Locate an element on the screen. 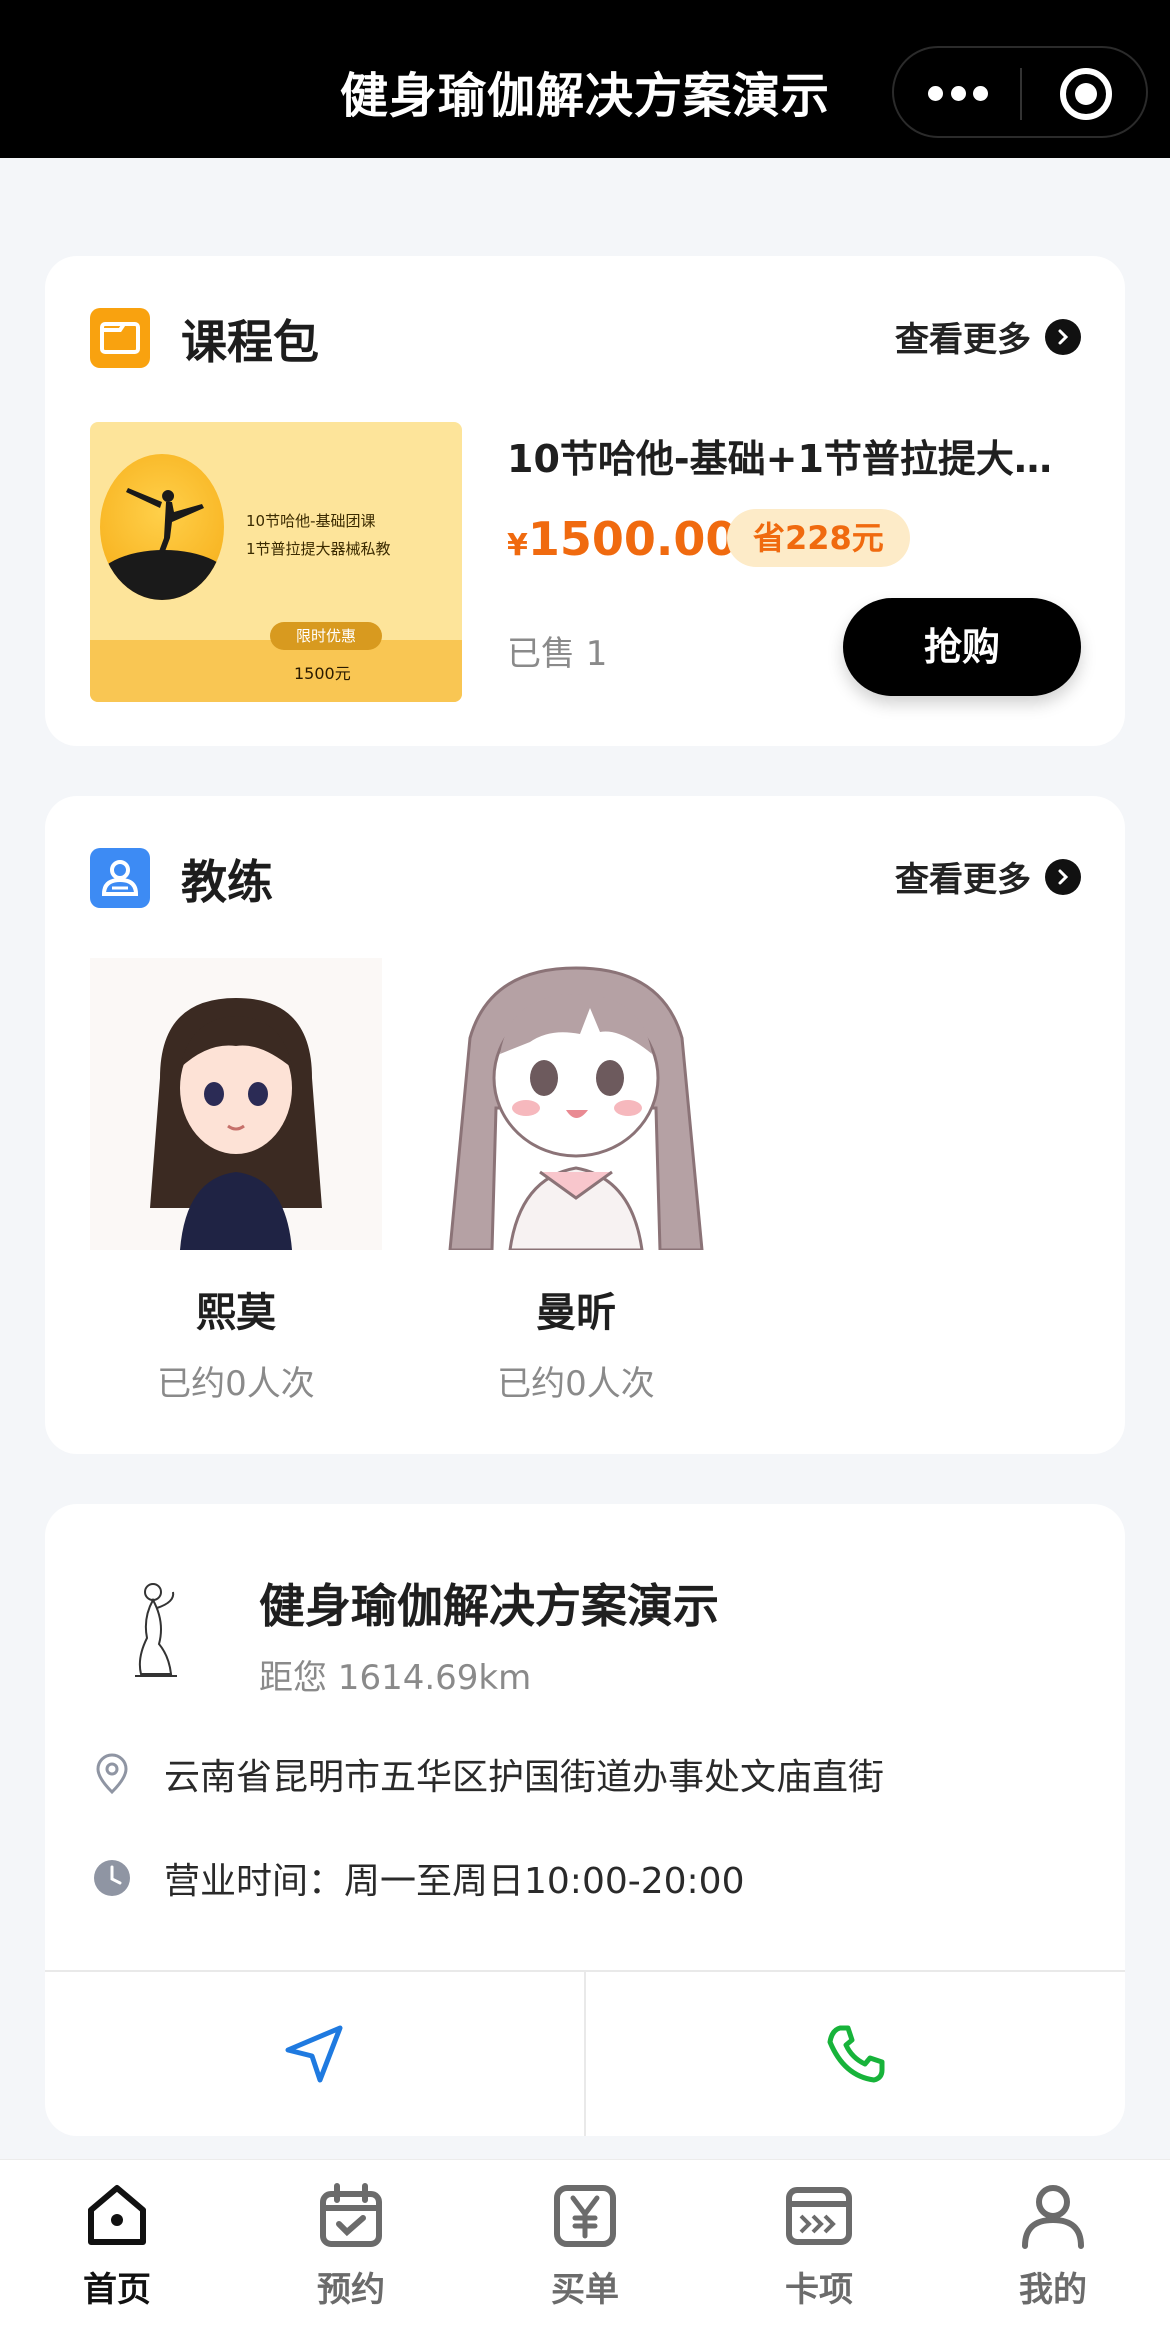  card-icon is located at coordinates (819, 2216).